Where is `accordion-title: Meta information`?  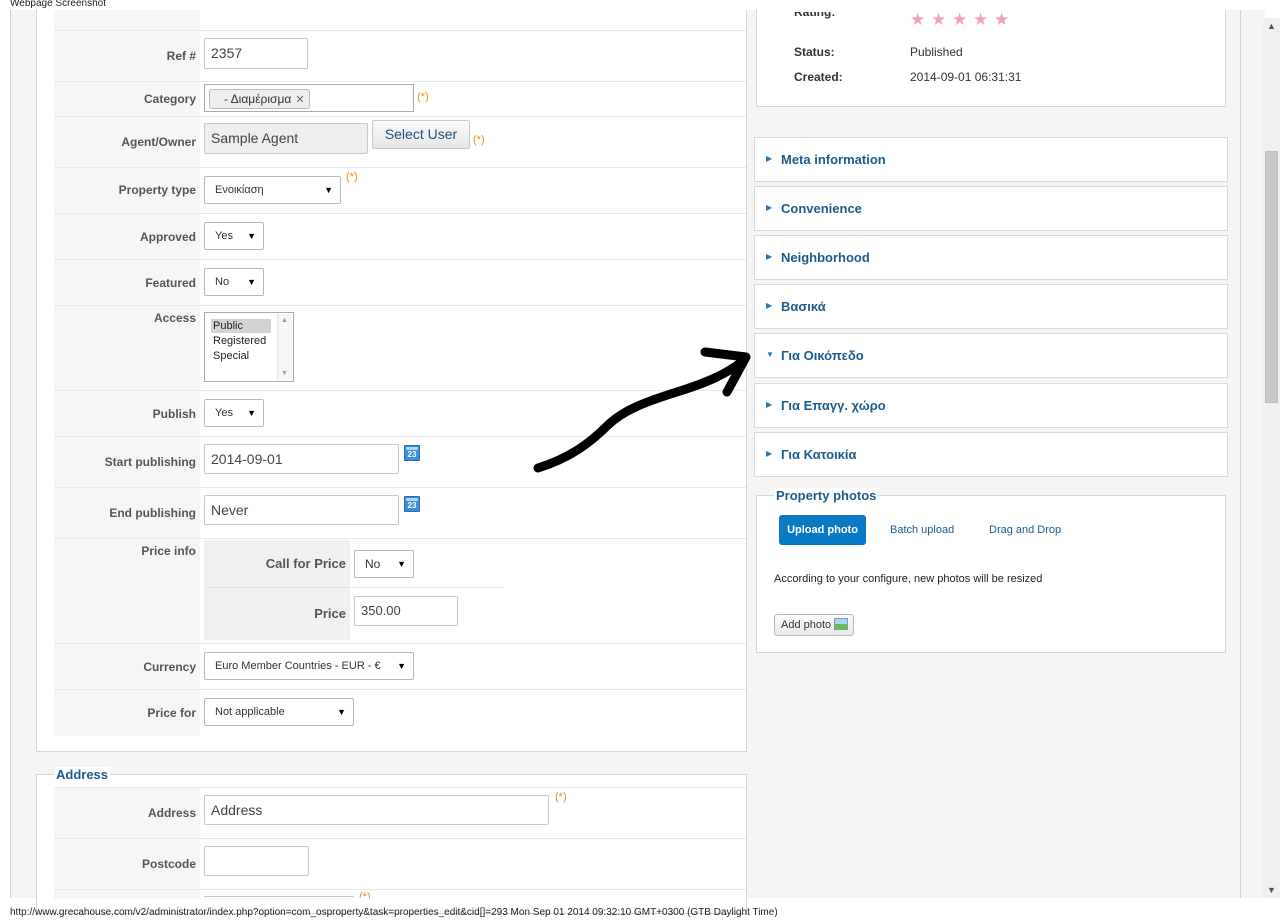
accordion-title: Meta information is located at coordinates (833, 159).